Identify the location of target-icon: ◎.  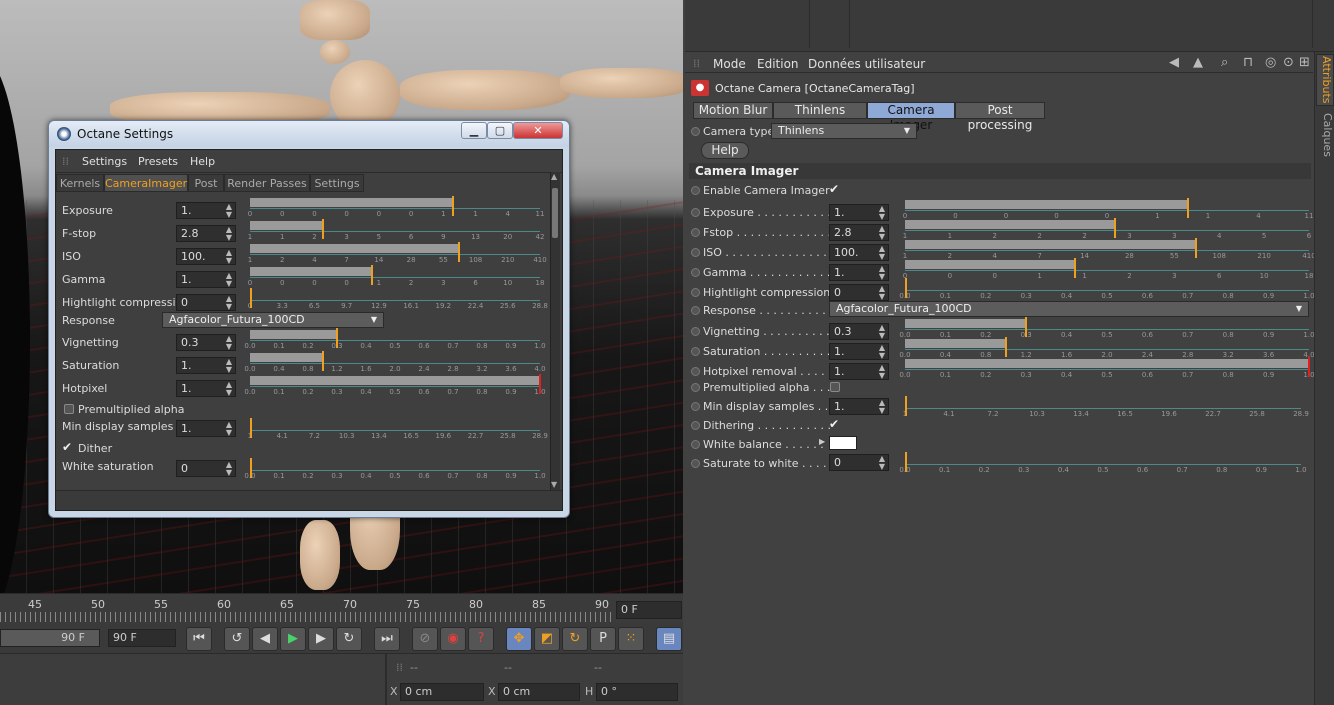
(1270, 62).